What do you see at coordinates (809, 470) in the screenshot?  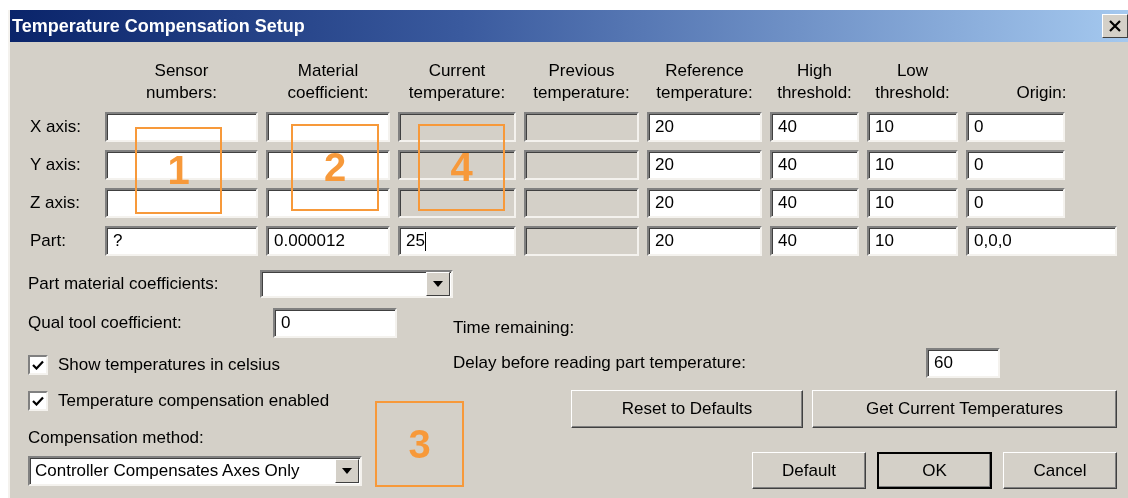 I see `dialog-button: Default` at bounding box center [809, 470].